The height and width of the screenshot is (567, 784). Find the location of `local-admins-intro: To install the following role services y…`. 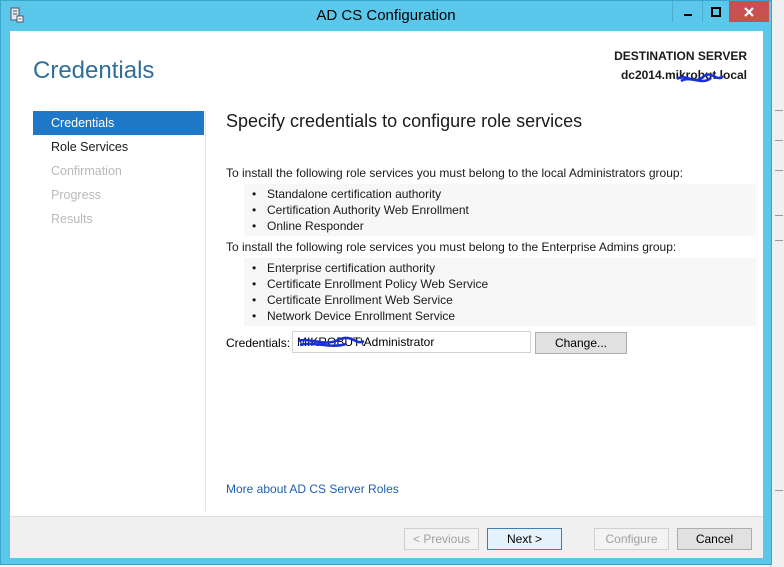

local-admins-intro: To install the following role services y… is located at coordinates (454, 173).